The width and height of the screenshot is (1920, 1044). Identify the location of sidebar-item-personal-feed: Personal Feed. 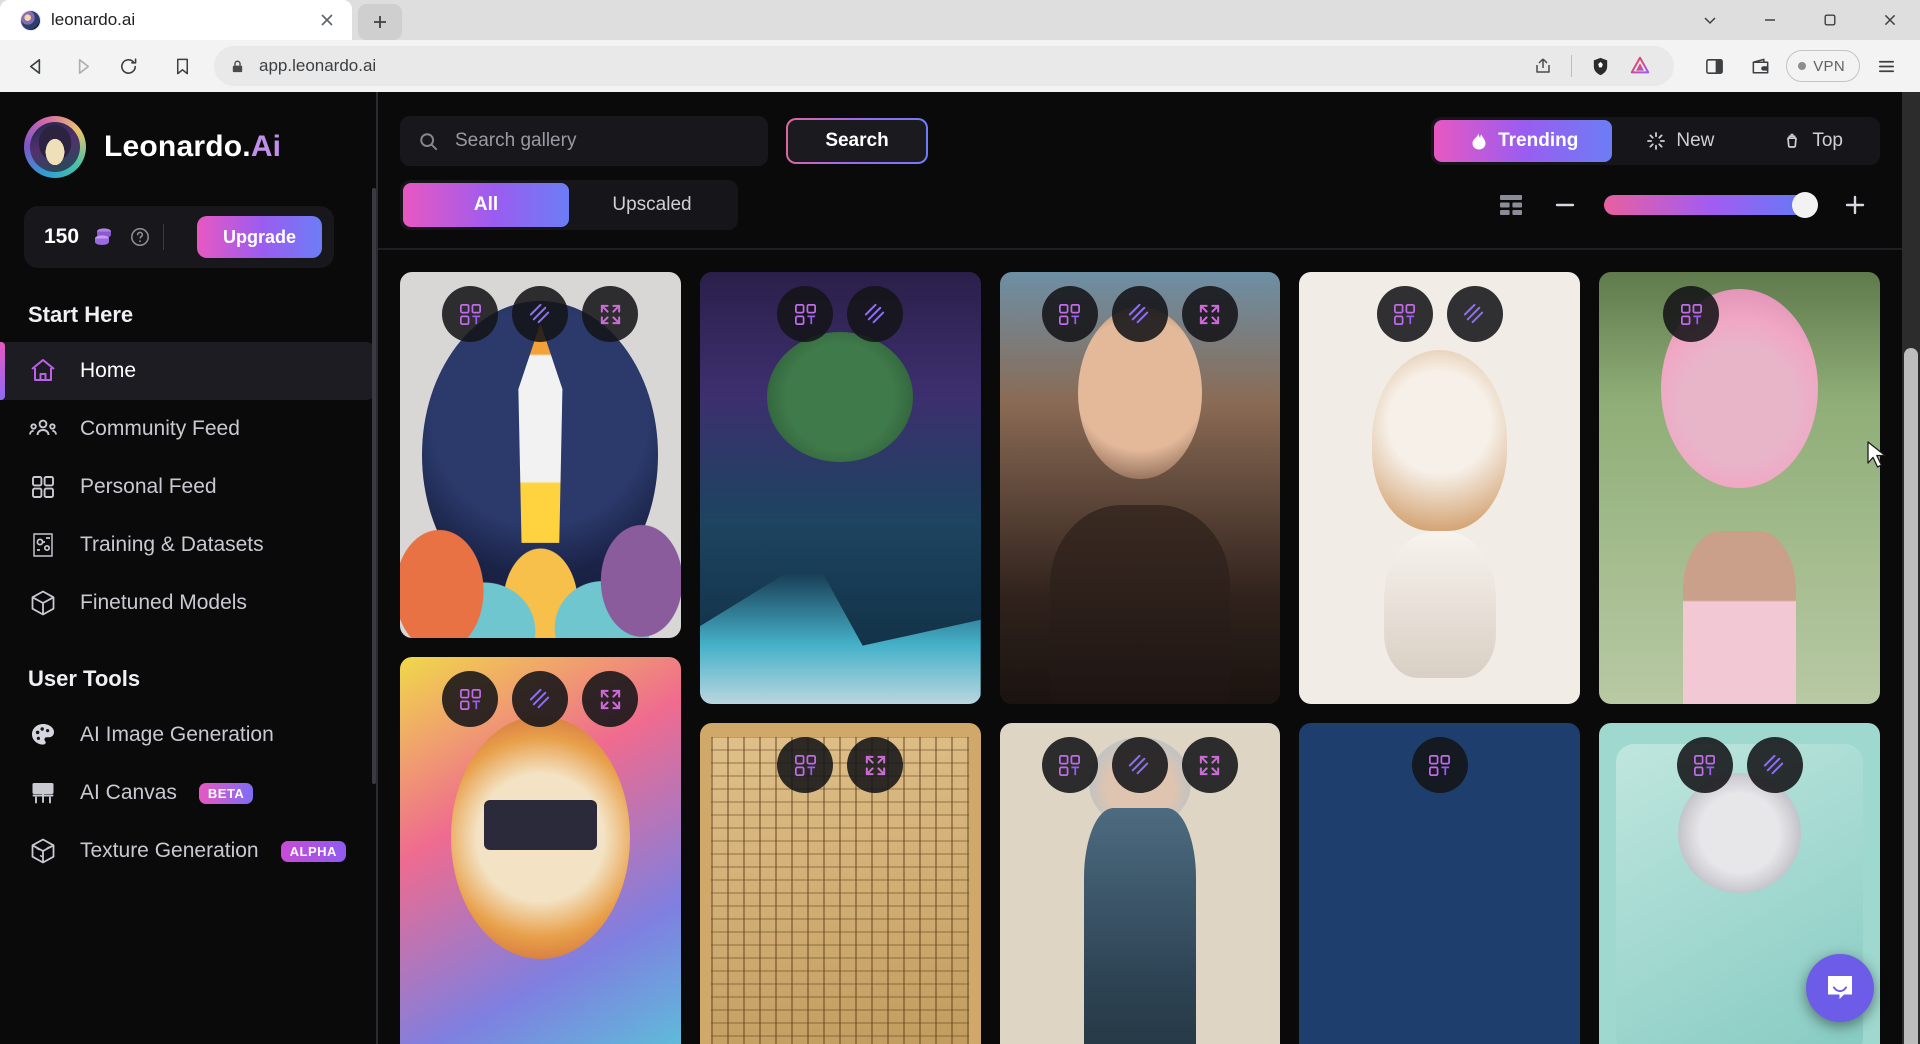
(188, 487).